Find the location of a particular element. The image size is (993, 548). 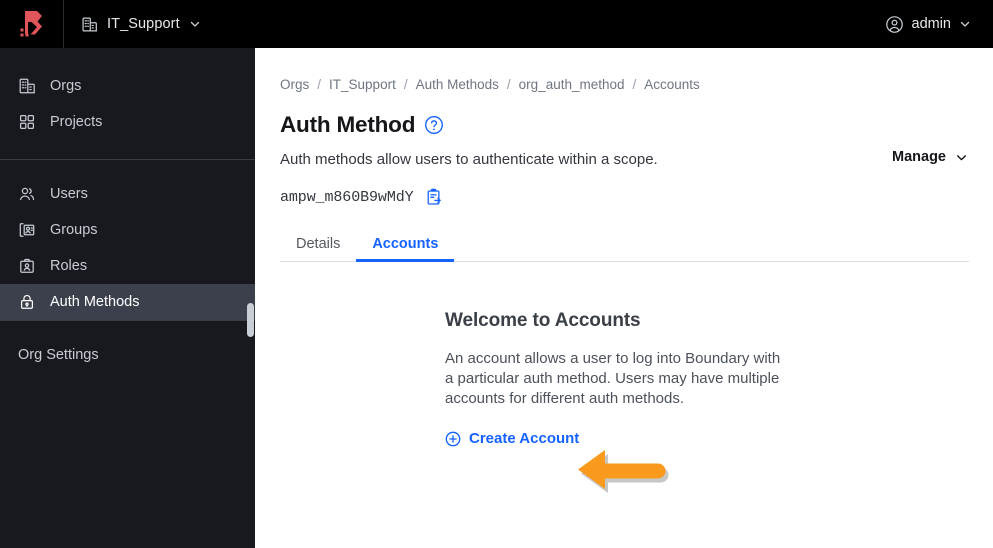

sidebar-item-label: Roles is located at coordinates (69, 266).